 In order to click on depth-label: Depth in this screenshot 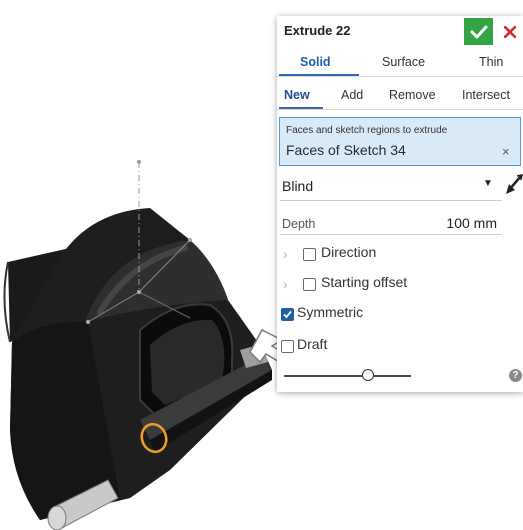, I will do `click(299, 224)`.